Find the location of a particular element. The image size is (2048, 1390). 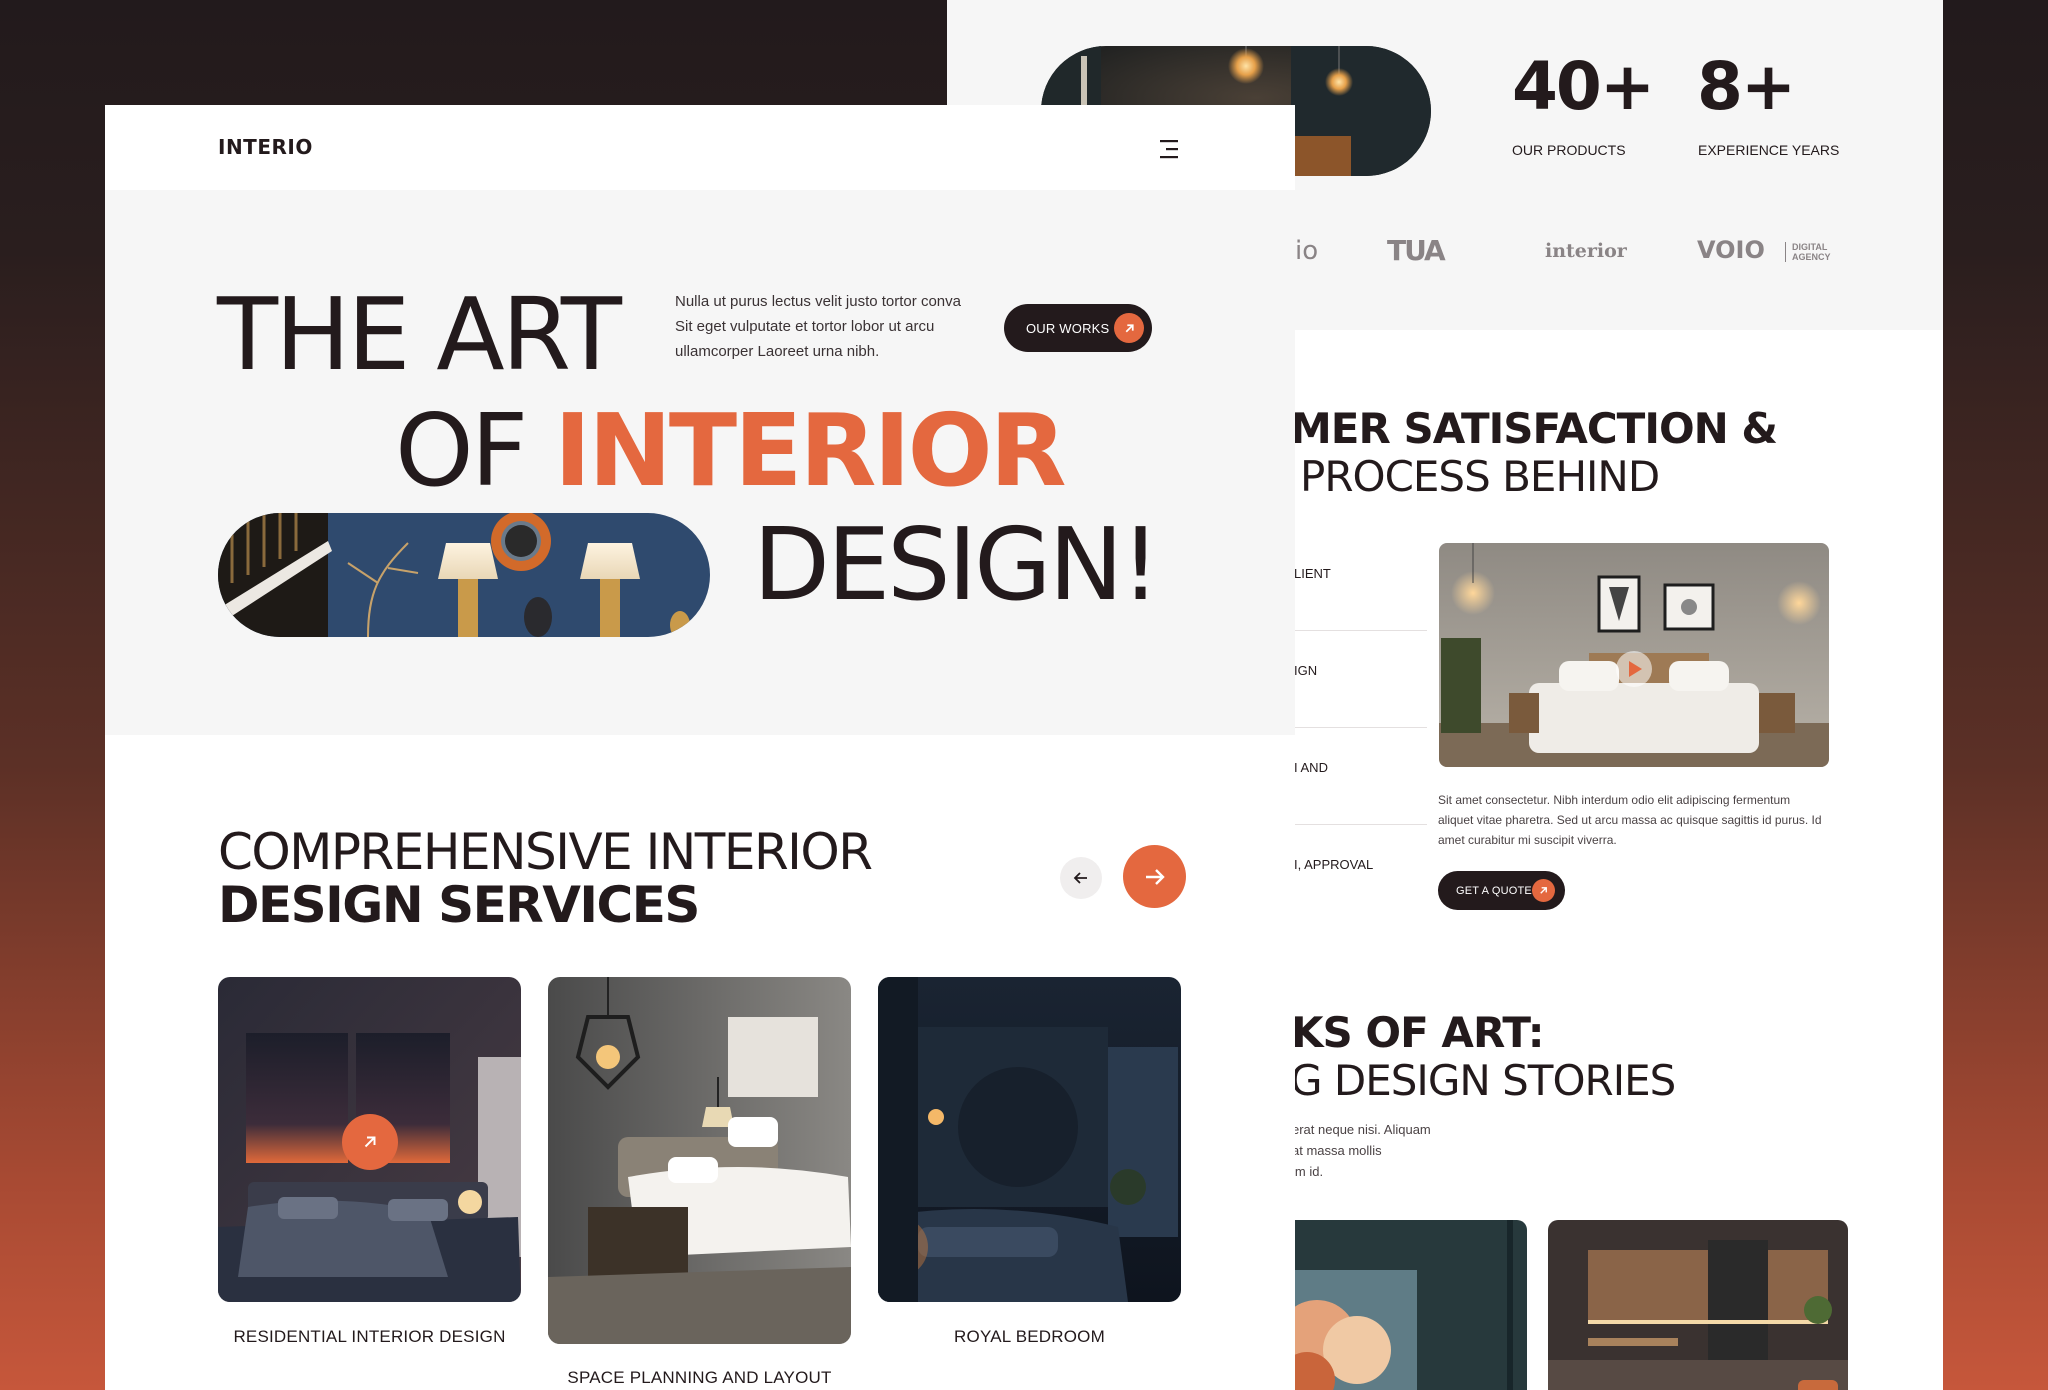

get-a-quote-label: GET A QUOTE is located at coordinates (1494, 890).